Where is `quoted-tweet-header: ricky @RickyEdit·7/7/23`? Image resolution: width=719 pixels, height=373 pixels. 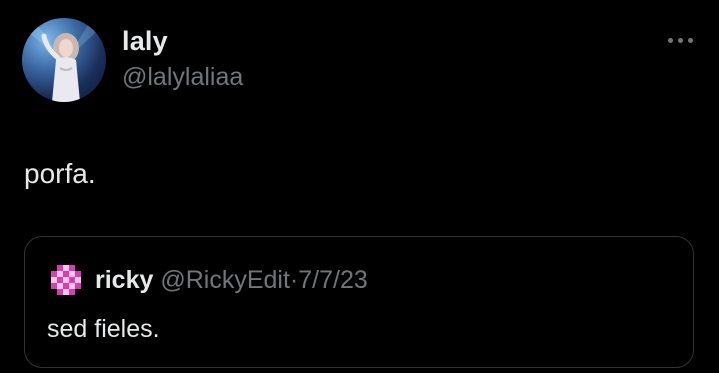 quoted-tweet-header: ricky @RickyEdit·7/7/23 is located at coordinates (231, 280).